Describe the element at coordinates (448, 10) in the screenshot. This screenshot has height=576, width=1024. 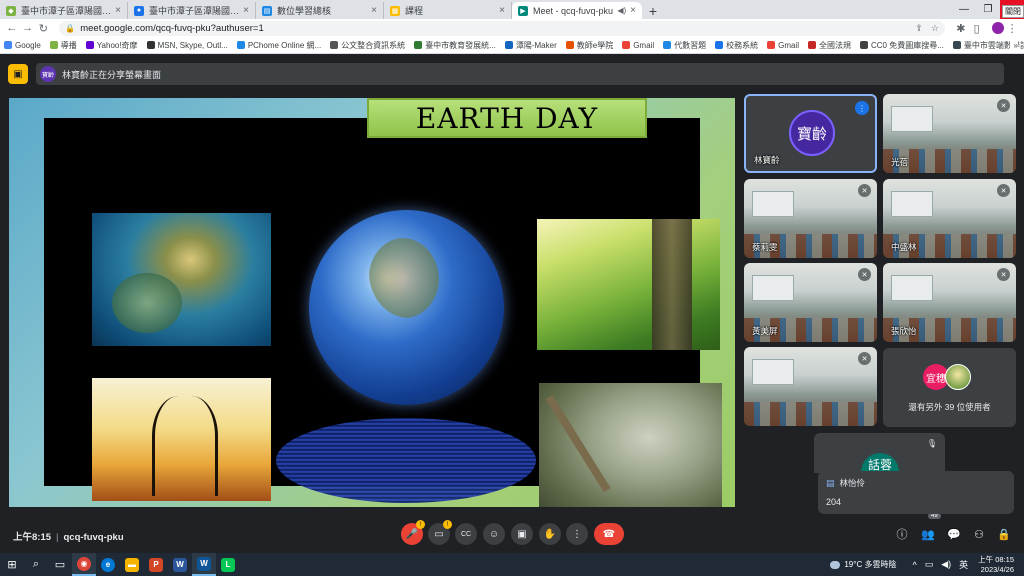
I see `tab-course: ▦ 課程 ×` at that location.